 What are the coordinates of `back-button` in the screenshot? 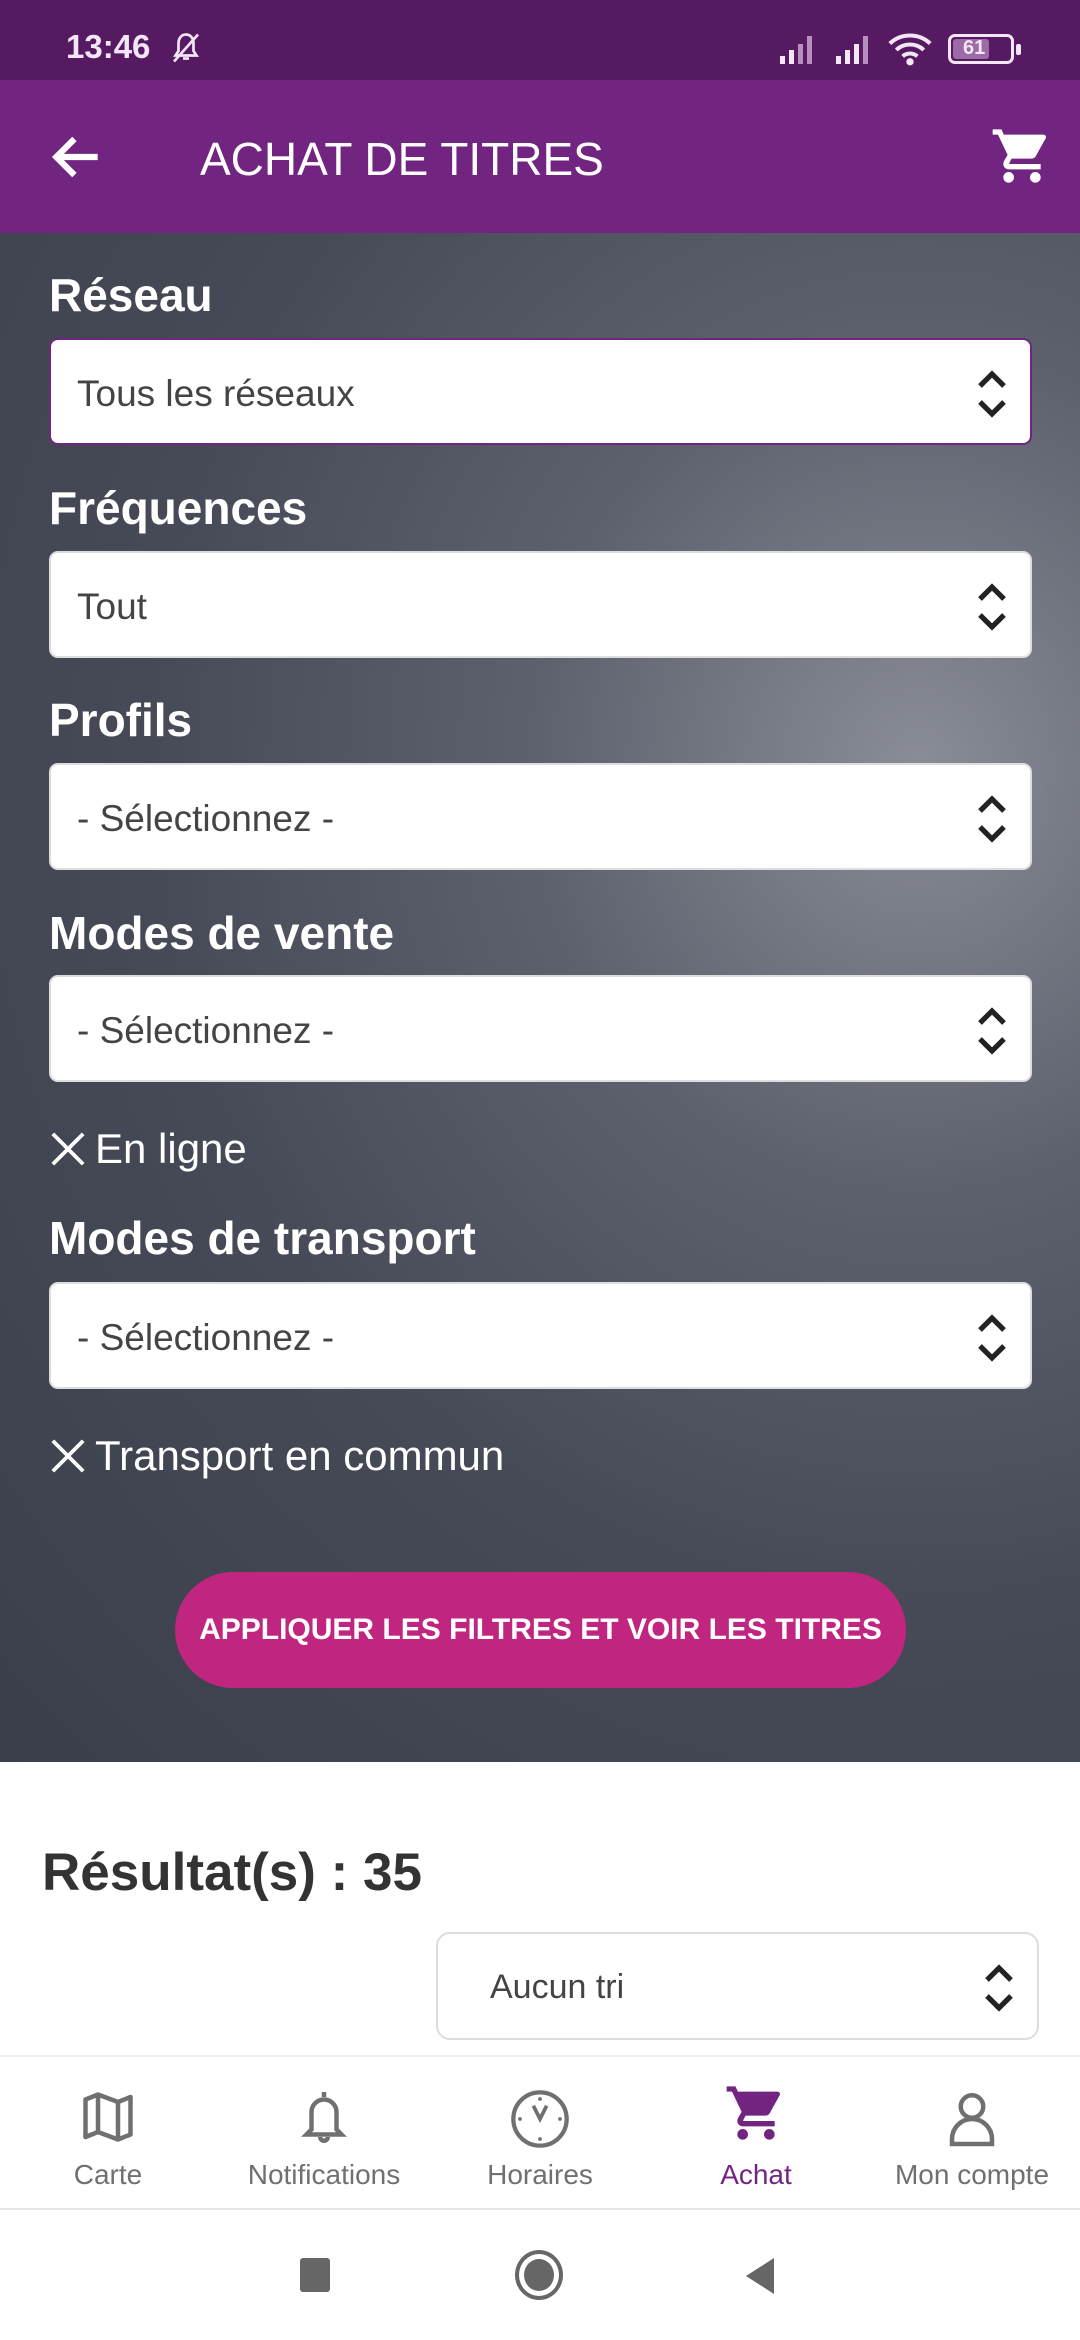 It's located at (760, 2276).